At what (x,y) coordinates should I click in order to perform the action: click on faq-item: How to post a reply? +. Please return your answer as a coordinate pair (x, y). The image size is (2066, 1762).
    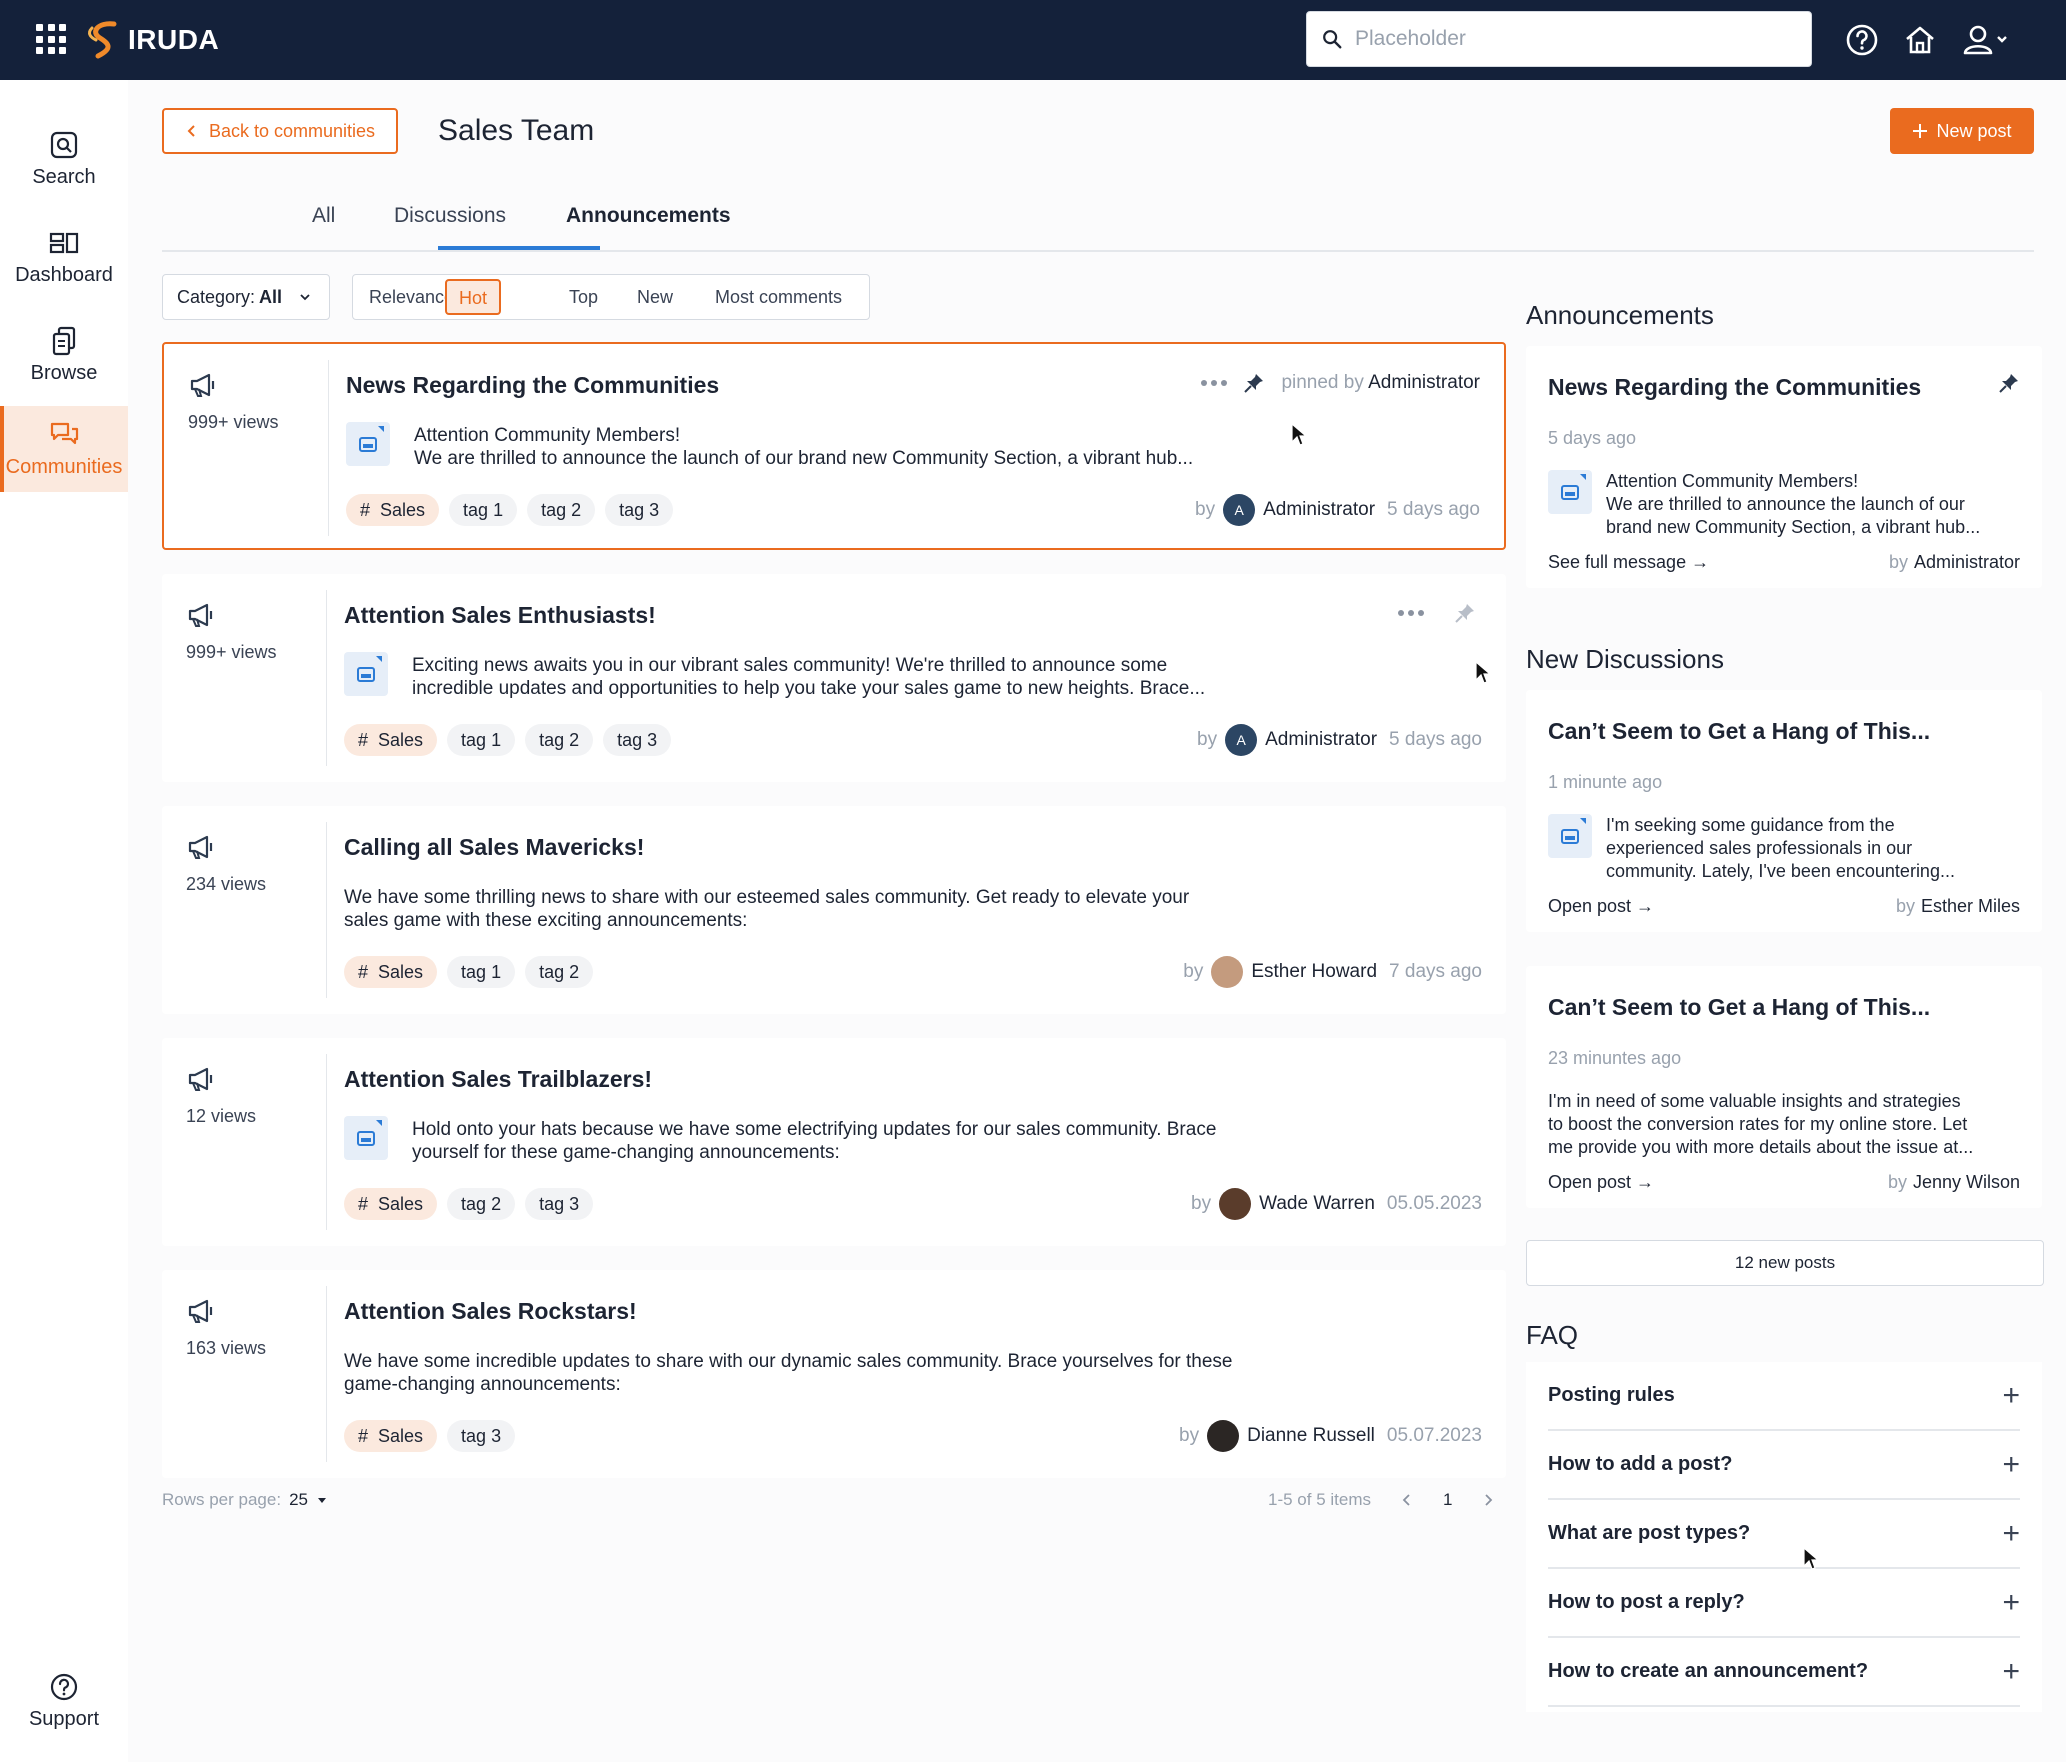
    Looking at the image, I should click on (1784, 1603).